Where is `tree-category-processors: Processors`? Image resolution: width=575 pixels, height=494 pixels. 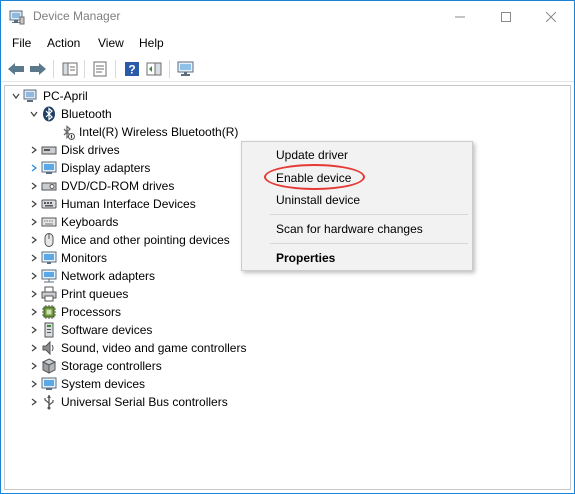
tree-category-processors: Processors is located at coordinates (74, 312).